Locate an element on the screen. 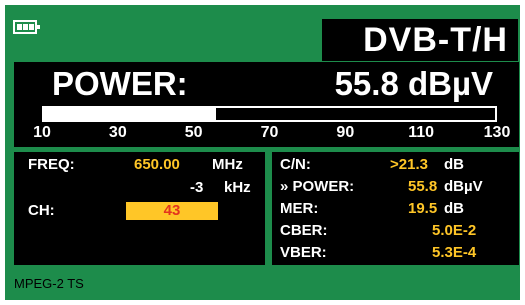 The image size is (525, 305). cn-value: >21.3 is located at coordinates (409, 164).